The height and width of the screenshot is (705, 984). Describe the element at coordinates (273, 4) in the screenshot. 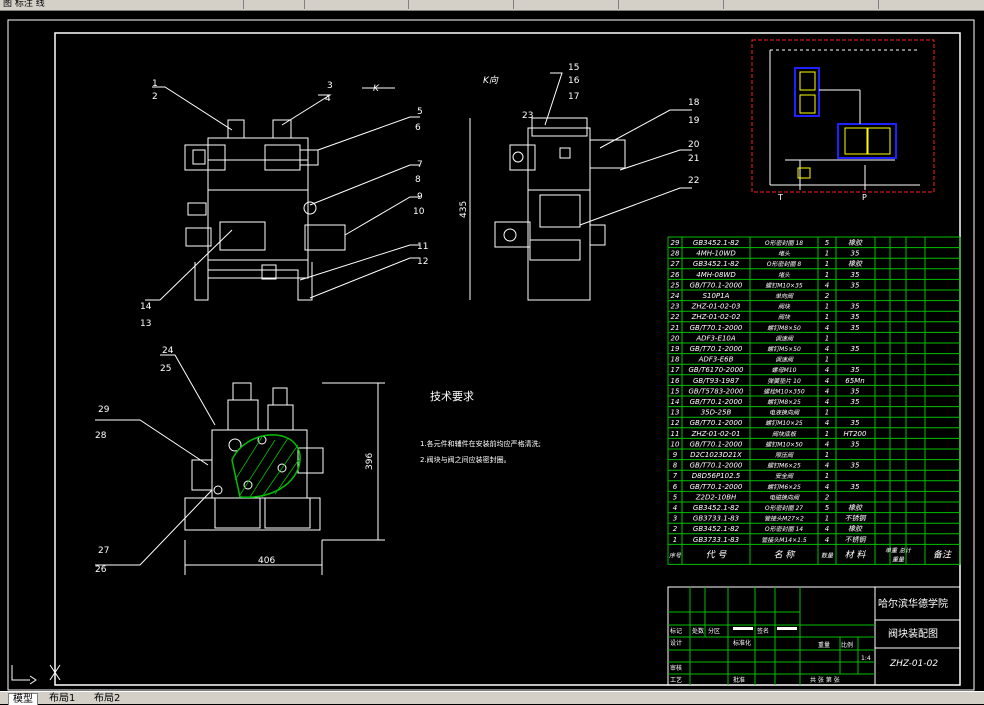

I see `toolbar-icons` at that location.